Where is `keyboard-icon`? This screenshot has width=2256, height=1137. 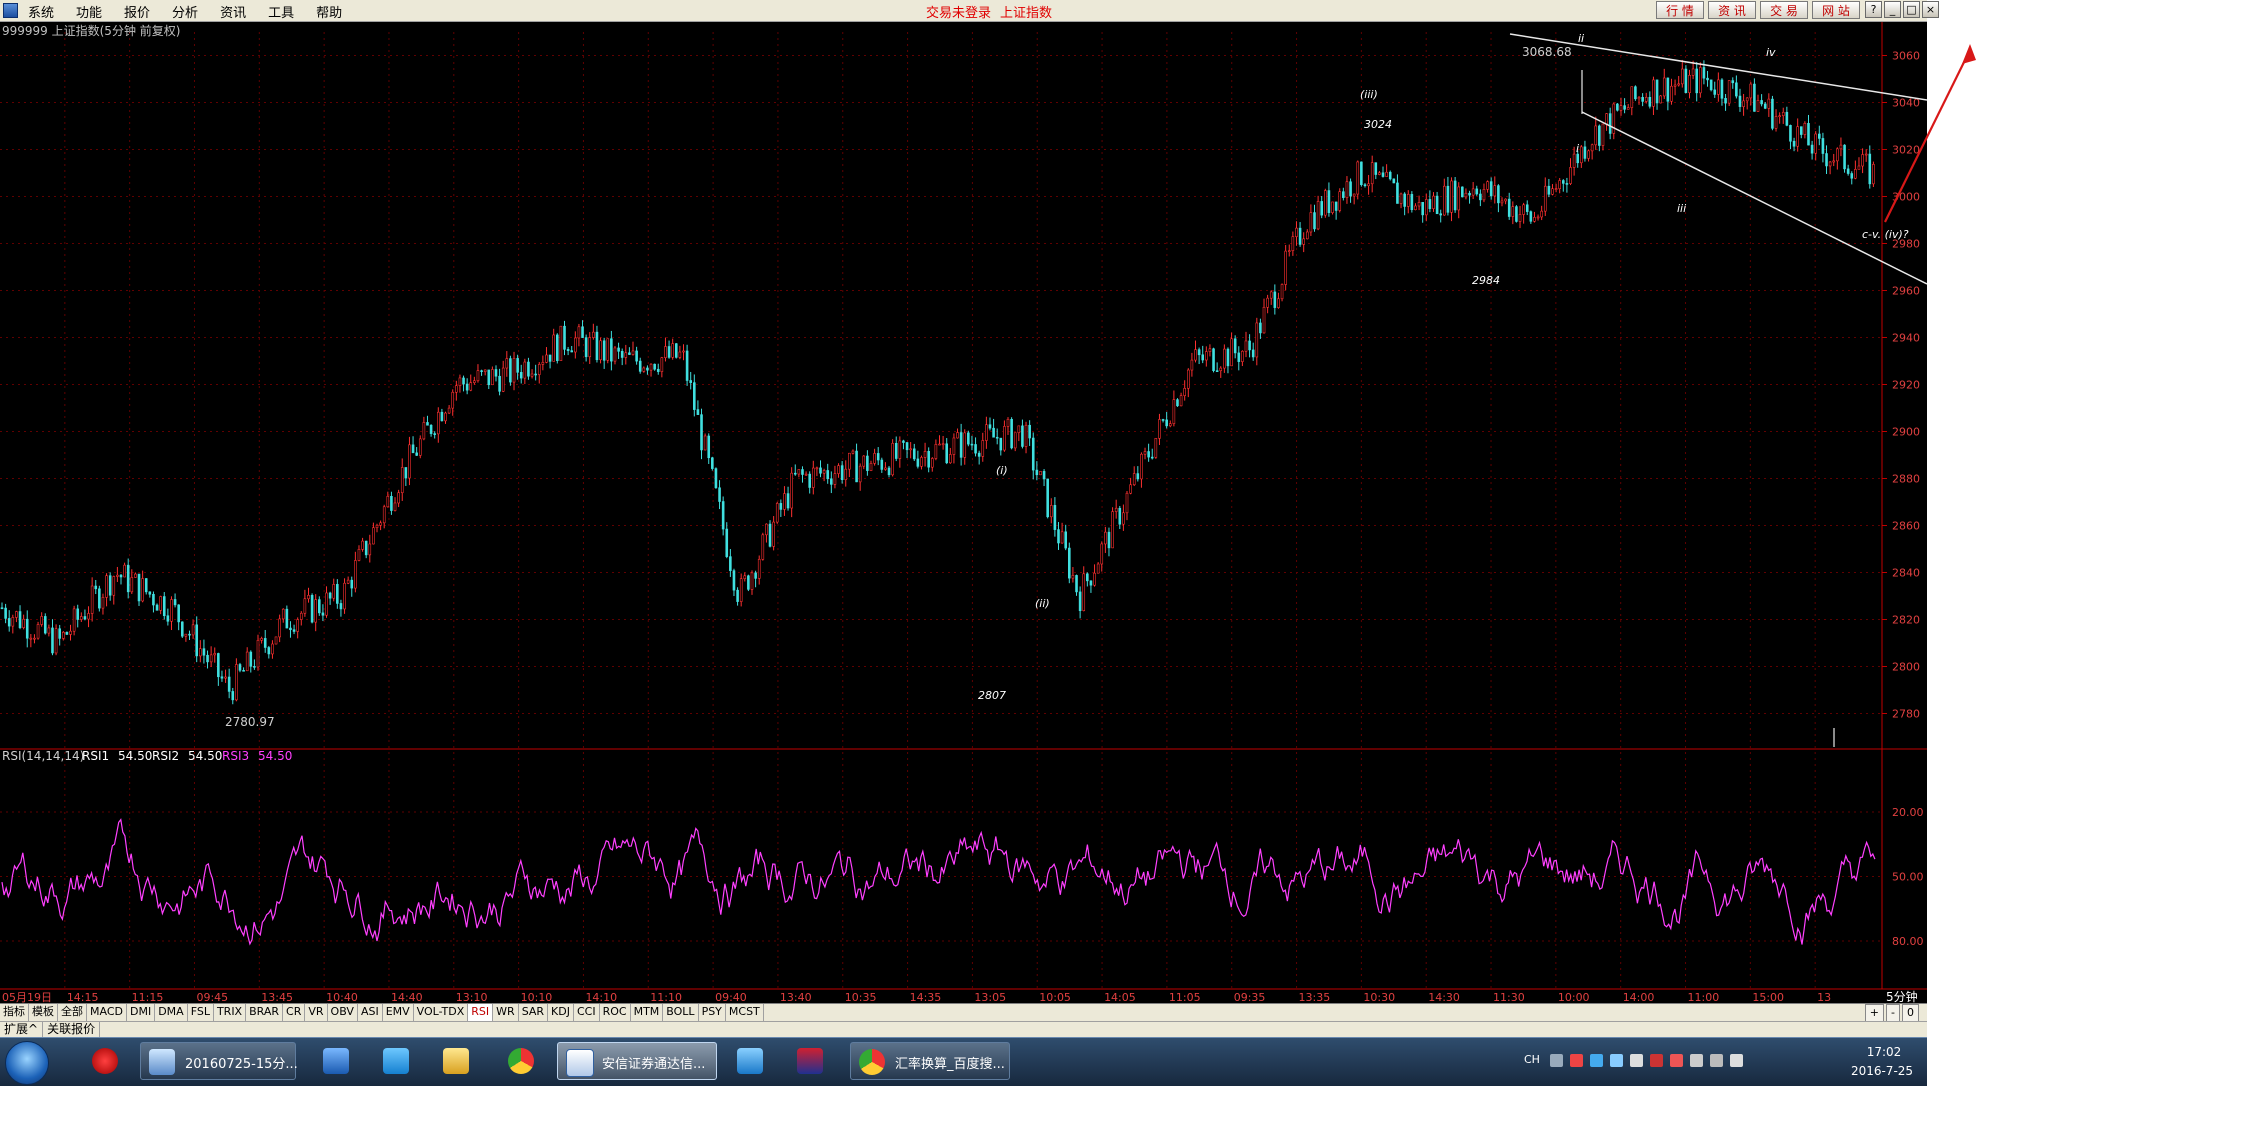
keyboard-icon is located at coordinates (1556, 1060).